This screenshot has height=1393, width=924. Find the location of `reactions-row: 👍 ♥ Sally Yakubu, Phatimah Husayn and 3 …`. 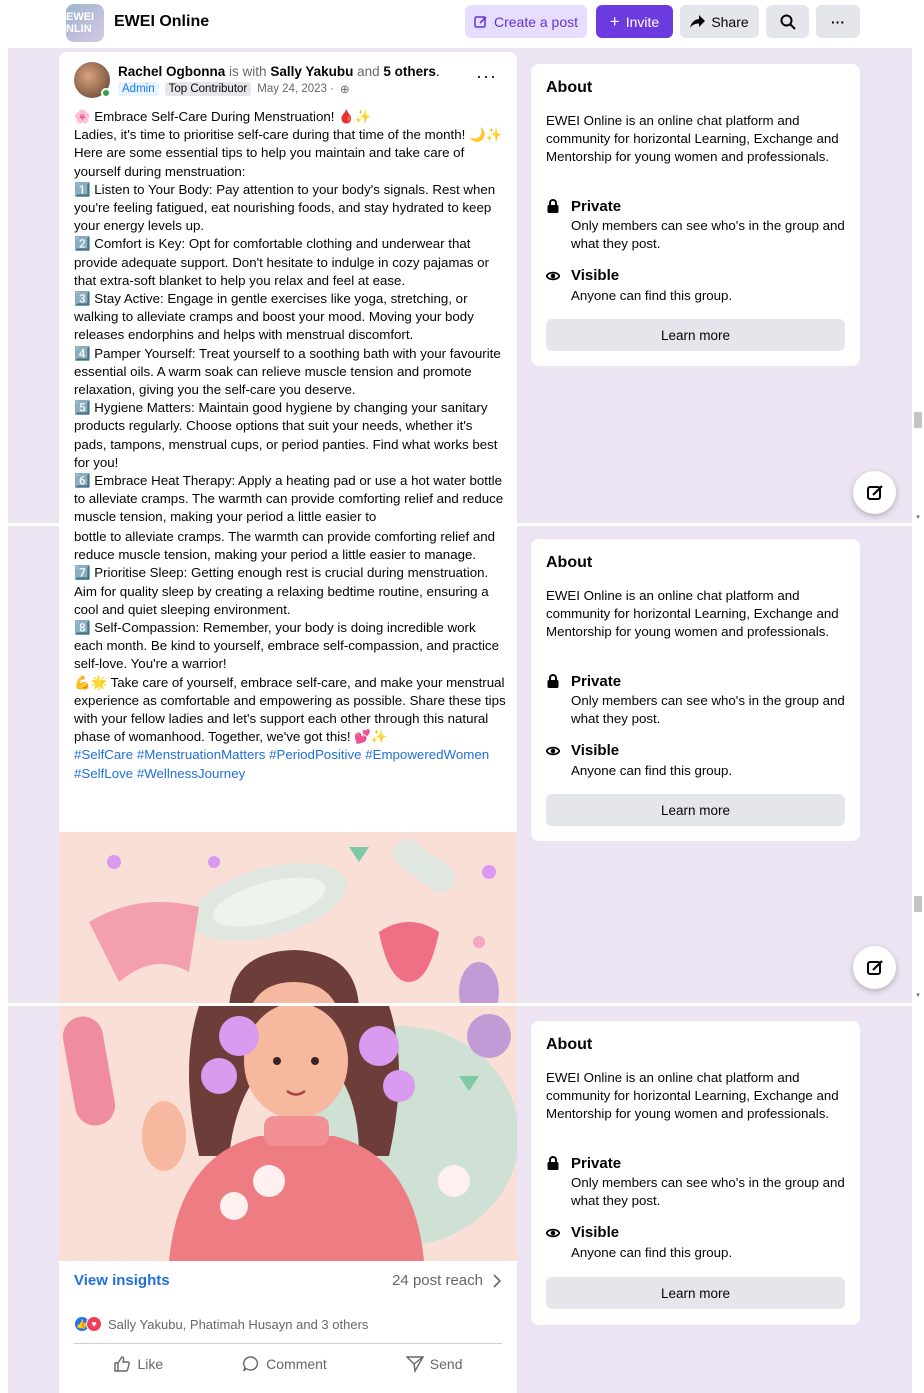

reactions-row: 👍 ♥ Sally Yakubu, Phatimah Husayn and 3 … is located at coordinates (221, 1324).